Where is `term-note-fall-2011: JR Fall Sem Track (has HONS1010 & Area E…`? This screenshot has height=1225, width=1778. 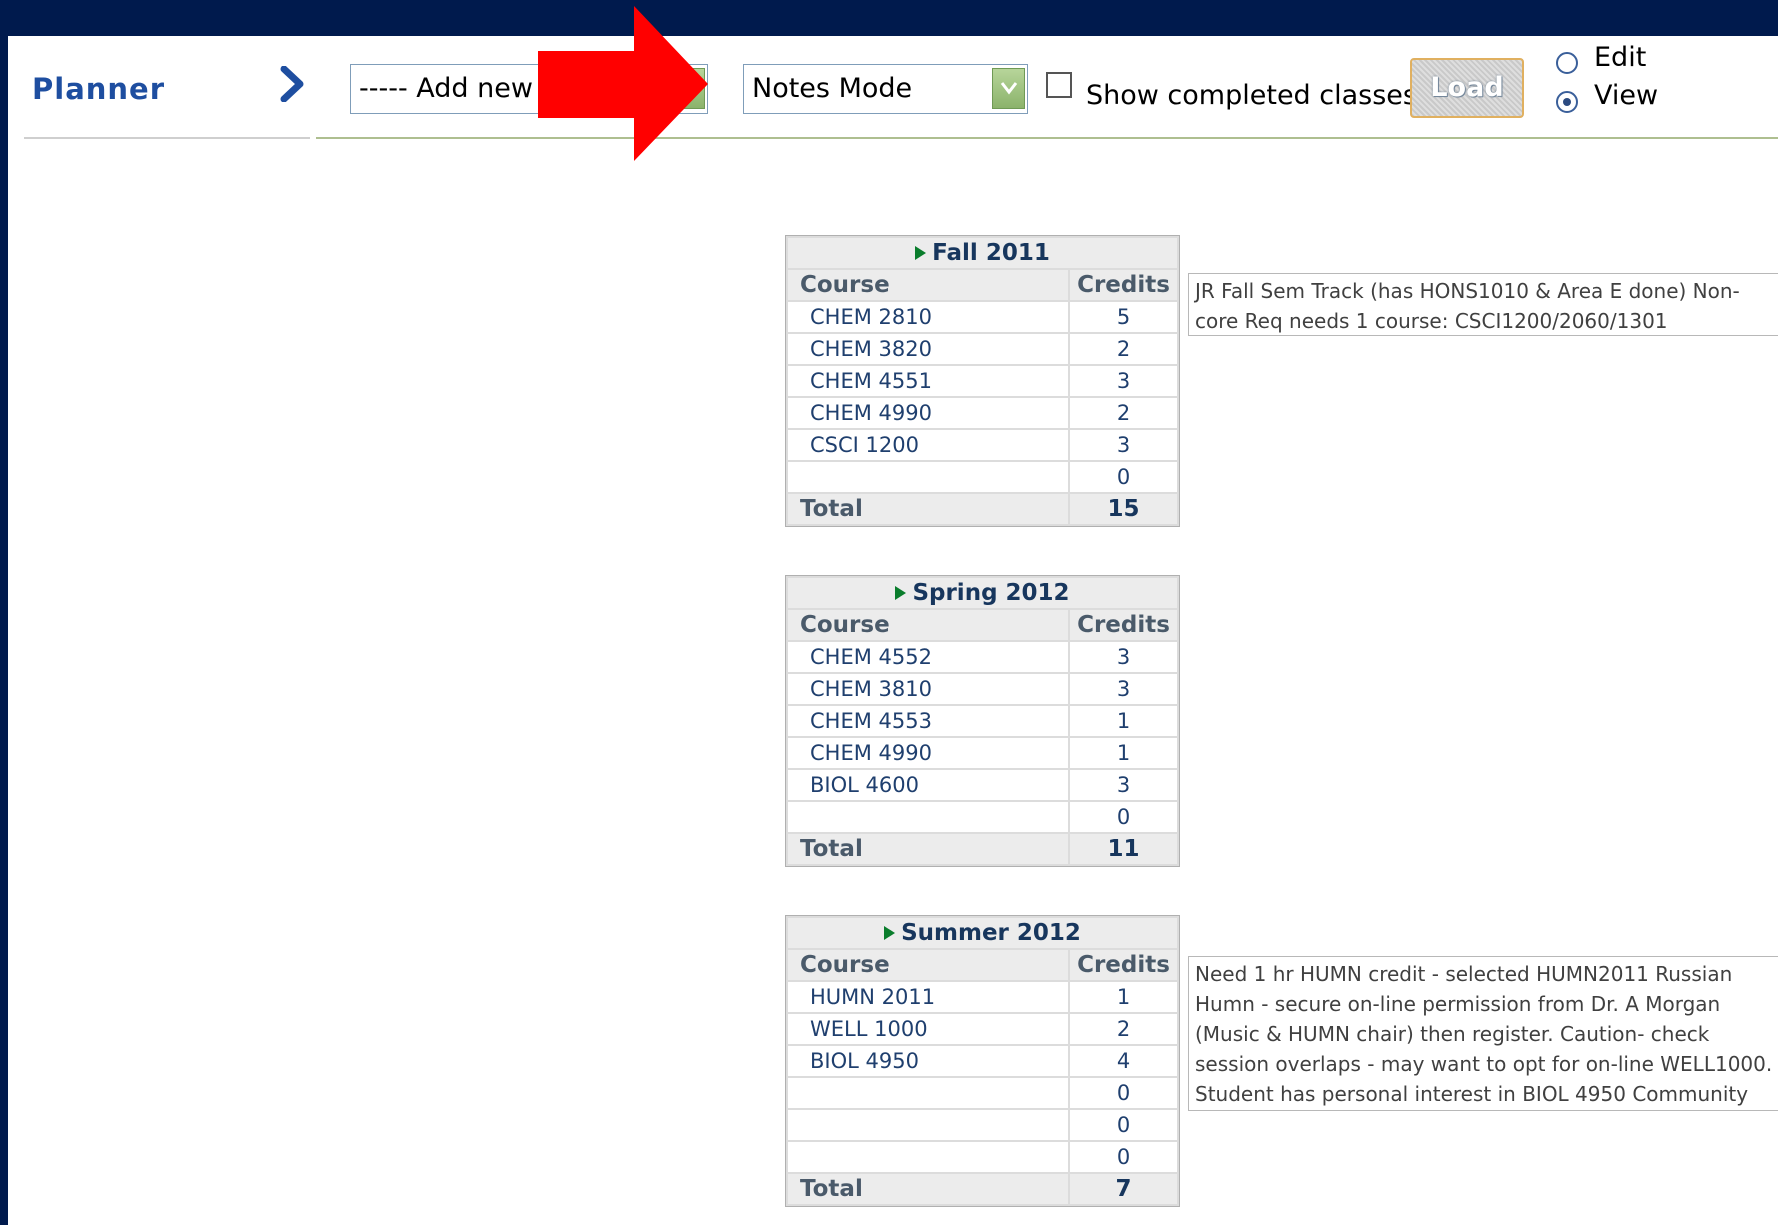
term-note-fall-2011: JR Fall Sem Track (has HONS1010 & Area E… is located at coordinates (1483, 304).